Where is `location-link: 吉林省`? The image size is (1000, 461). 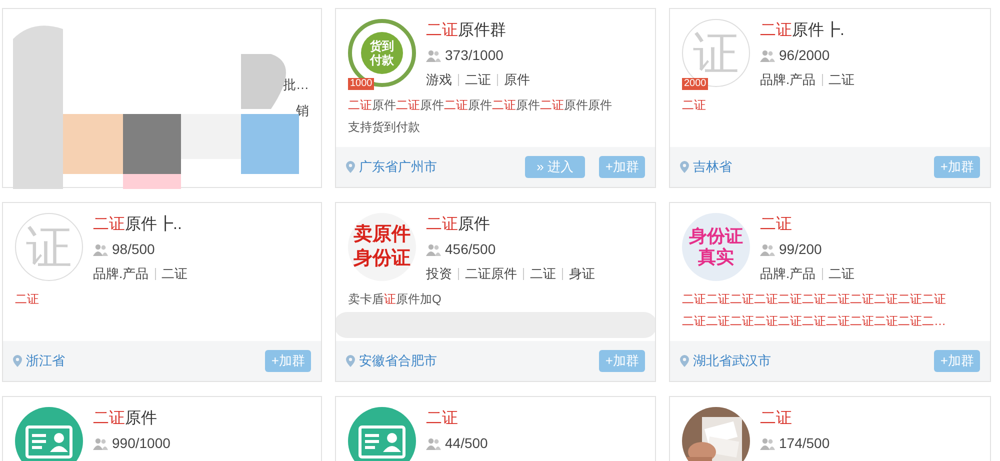
location-link: 吉林省 is located at coordinates (712, 167).